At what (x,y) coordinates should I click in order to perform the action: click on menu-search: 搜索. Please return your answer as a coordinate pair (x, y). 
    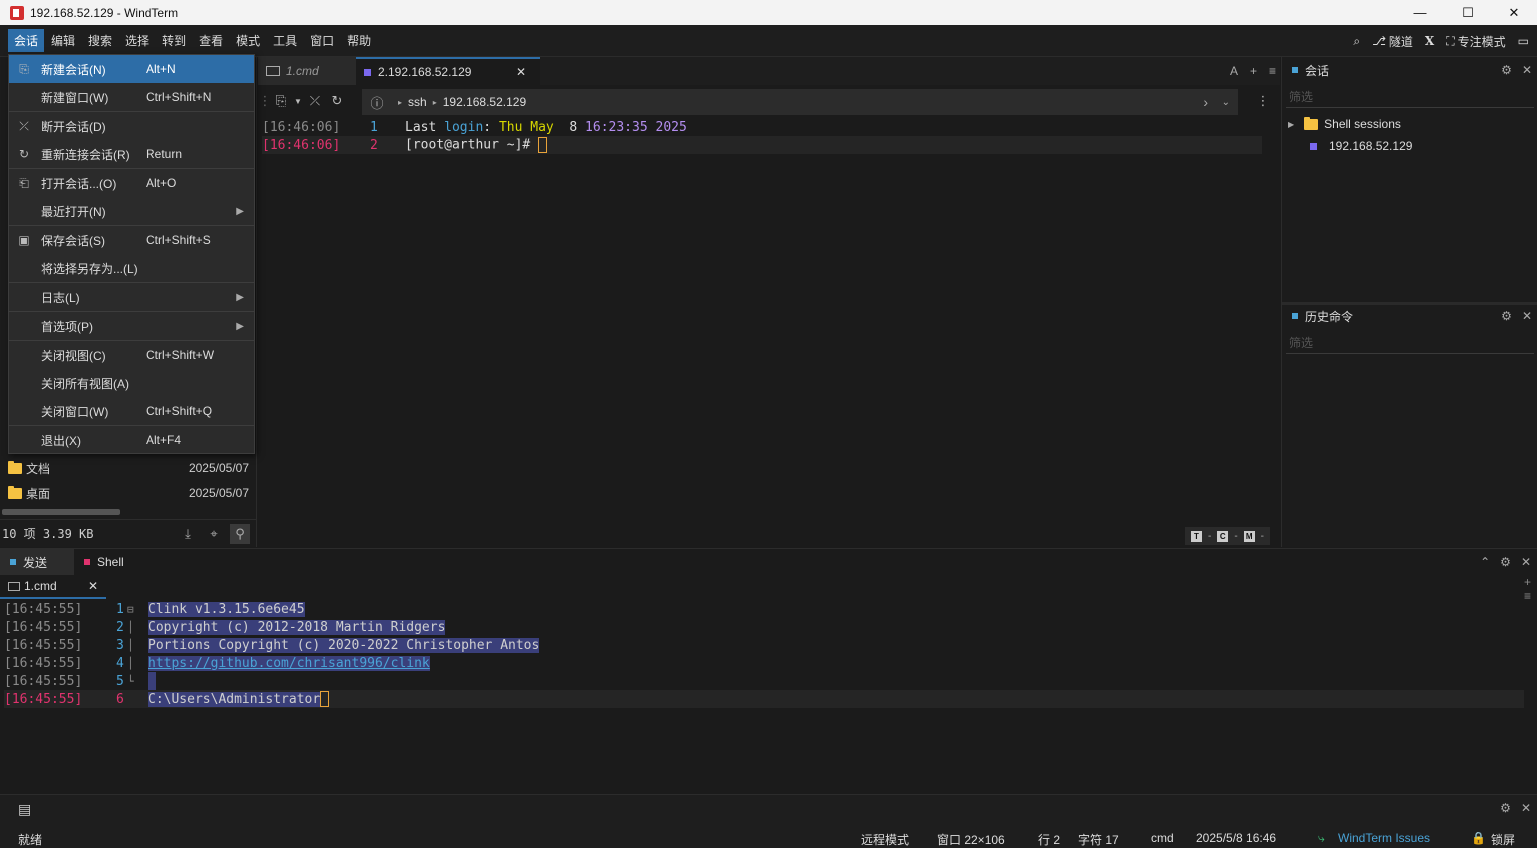
    Looking at the image, I should click on (100, 40).